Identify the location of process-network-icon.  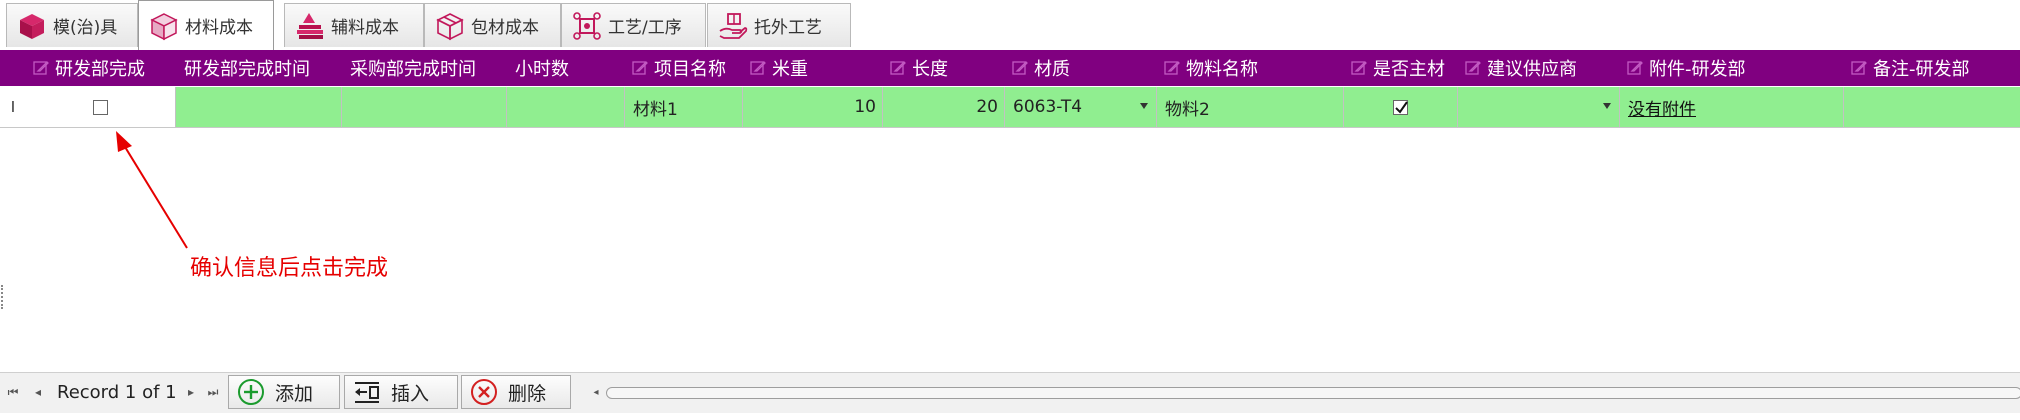
(587, 26).